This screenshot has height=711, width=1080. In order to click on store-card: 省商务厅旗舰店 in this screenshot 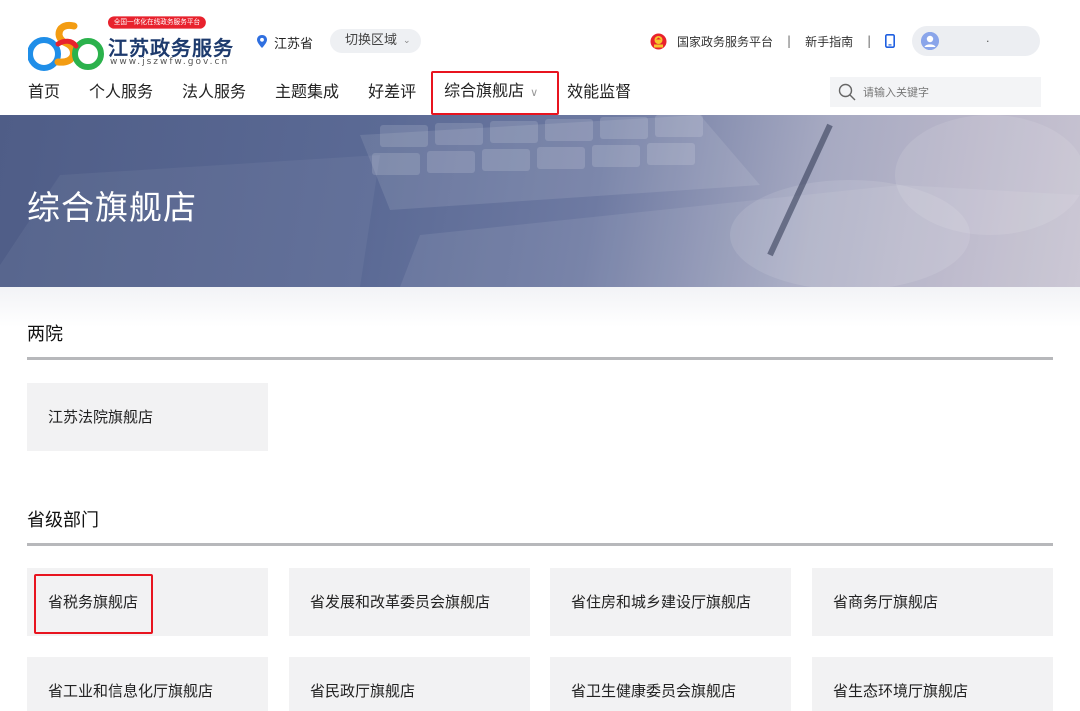, I will do `click(932, 602)`.